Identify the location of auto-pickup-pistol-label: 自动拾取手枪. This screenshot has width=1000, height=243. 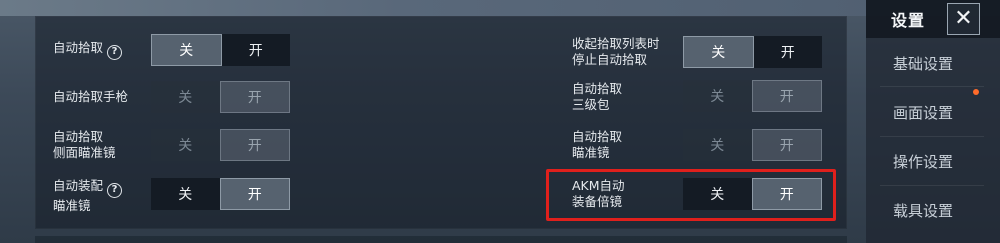
(91, 96).